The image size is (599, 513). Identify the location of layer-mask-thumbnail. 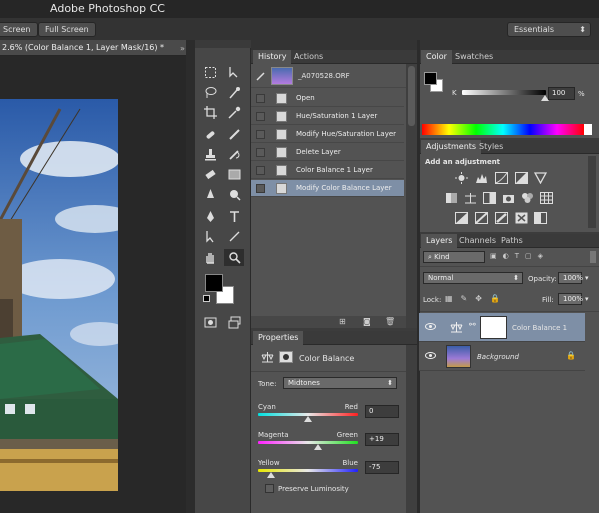
(493, 327).